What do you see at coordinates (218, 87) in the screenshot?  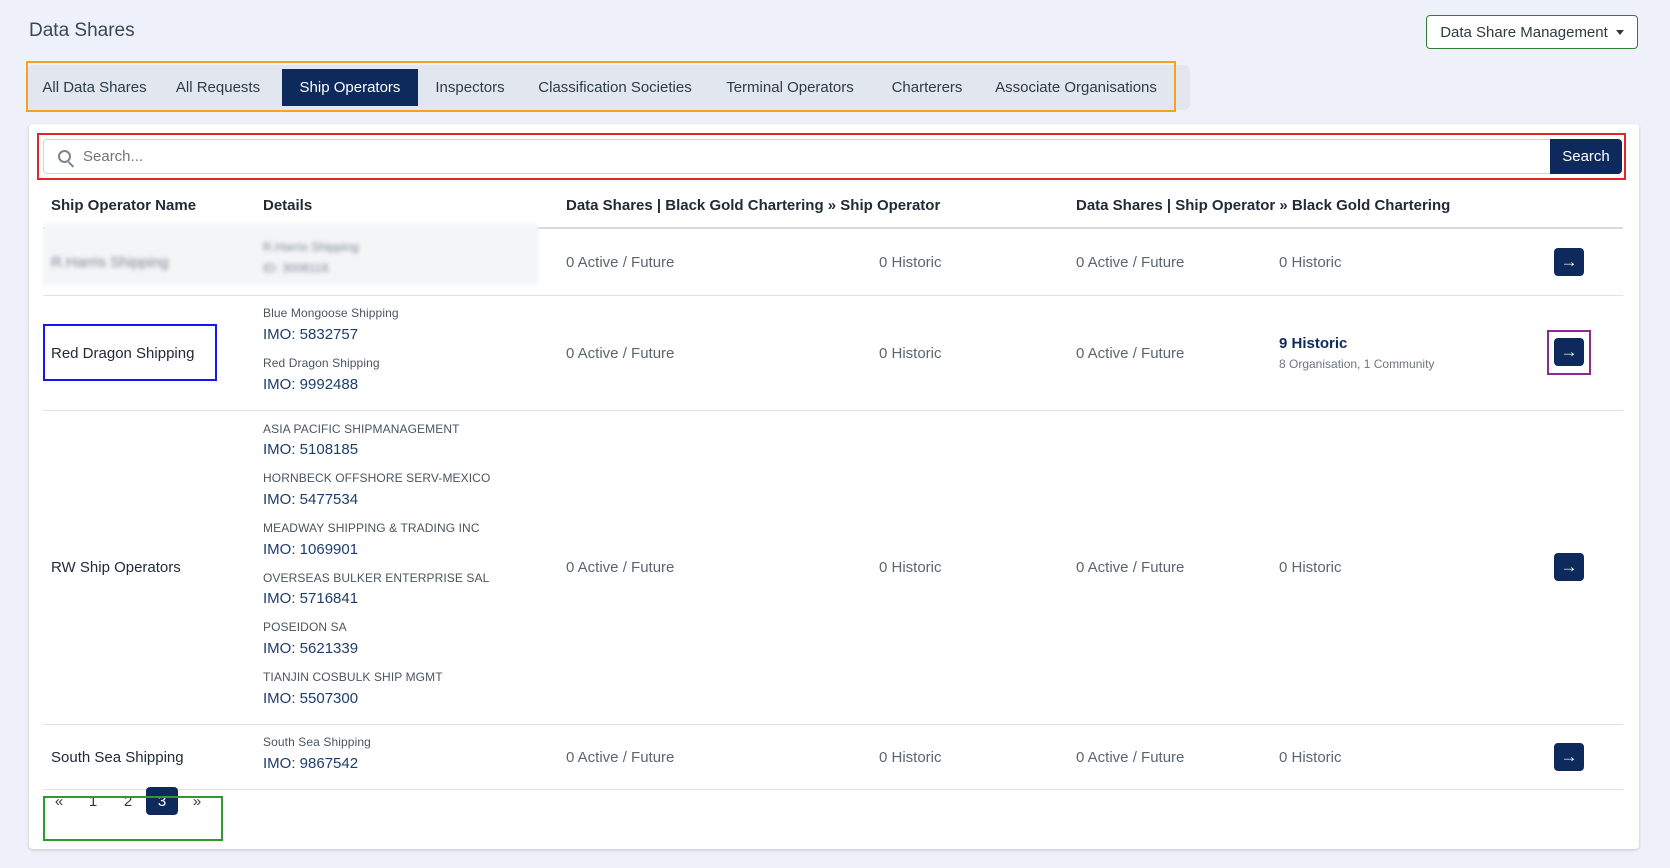 I see `tab-all-requests: All Requests` at bounding box center [218, 87].